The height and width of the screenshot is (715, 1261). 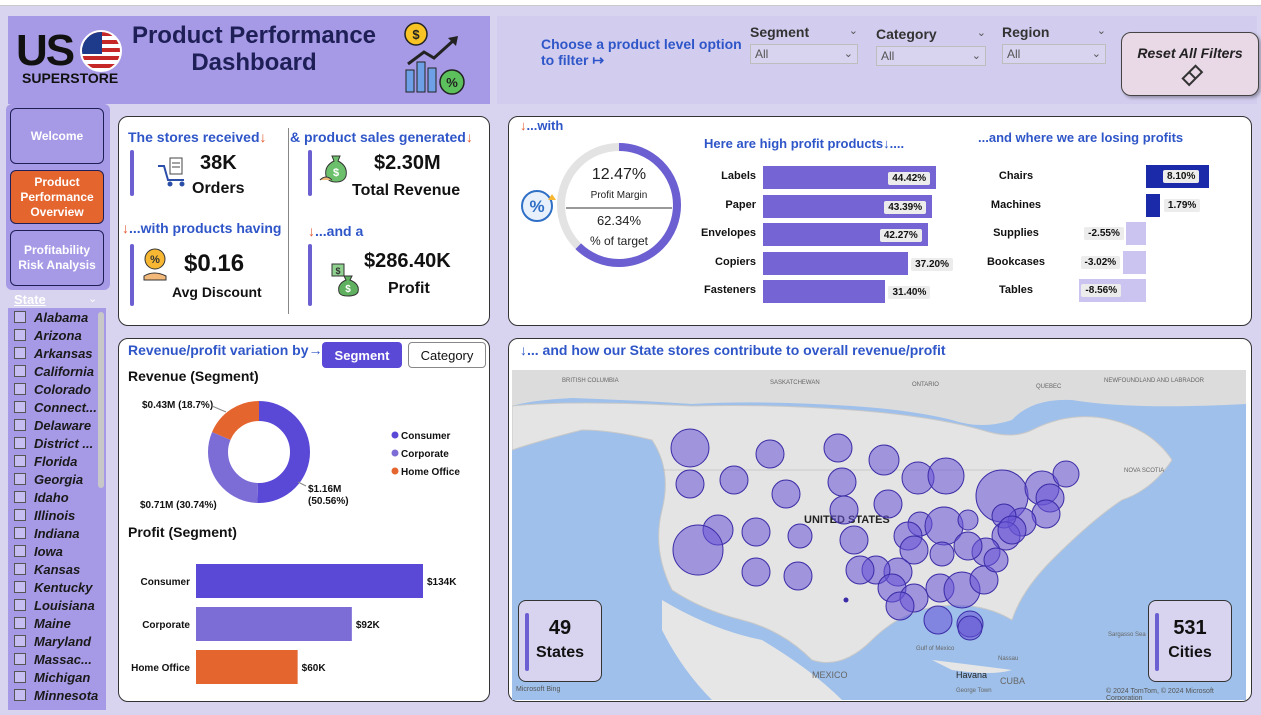 What do you see at coordinates (214, 263) in the screenshot?
I see `discount-value: $0.16` at bounding box center [214, 263].